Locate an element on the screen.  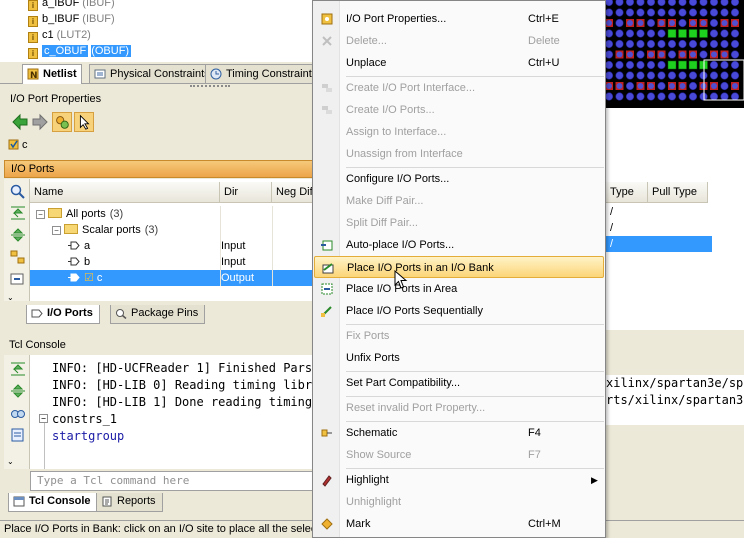
menu-item-label: Fix Ports is located at coordinates (368, 336).